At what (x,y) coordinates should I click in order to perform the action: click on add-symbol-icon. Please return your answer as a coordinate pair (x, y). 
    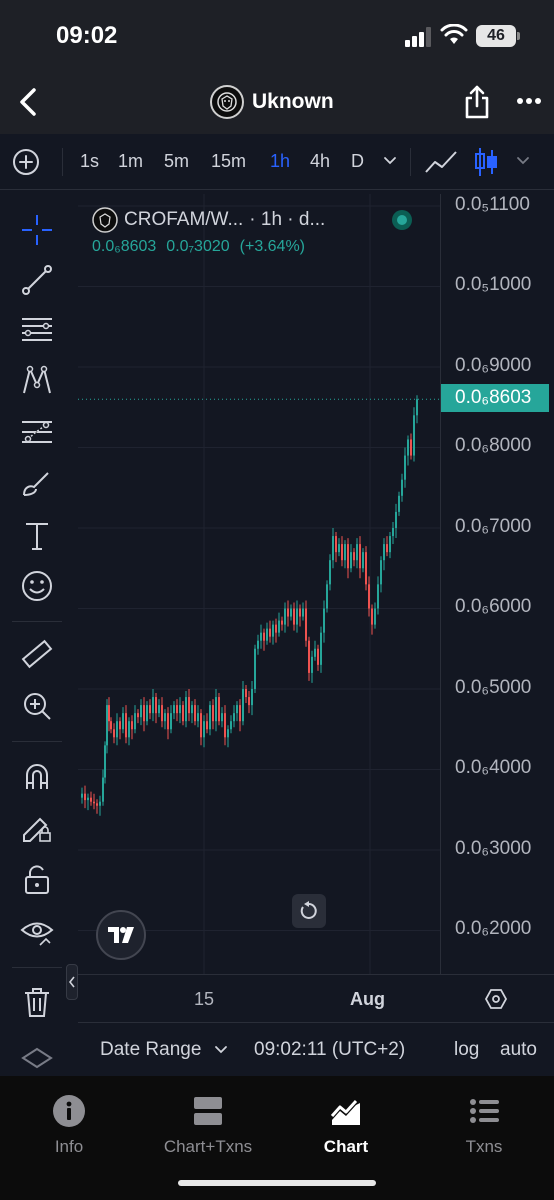
    Looking at the image, I should click on (26, 162).